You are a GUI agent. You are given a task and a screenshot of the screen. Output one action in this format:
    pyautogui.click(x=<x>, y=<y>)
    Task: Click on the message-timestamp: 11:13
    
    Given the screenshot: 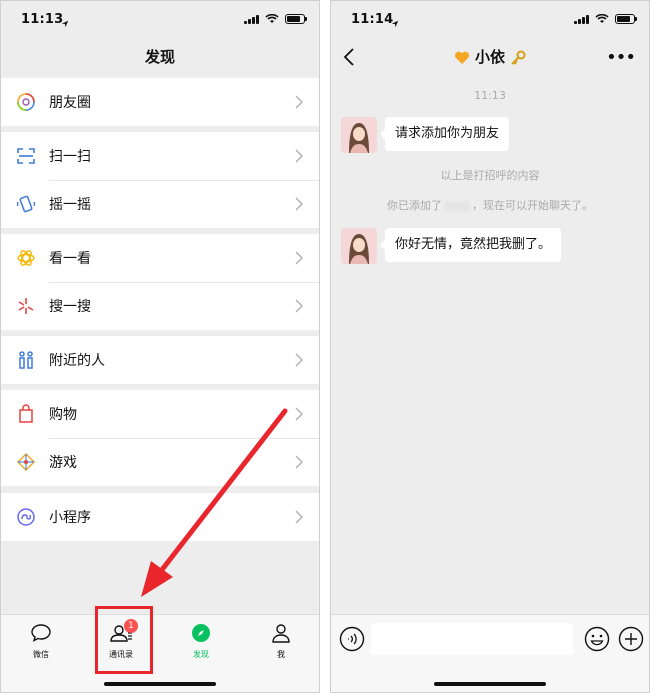 What is the action you would take?
    pyautogui.click(x=490, y=95)
    